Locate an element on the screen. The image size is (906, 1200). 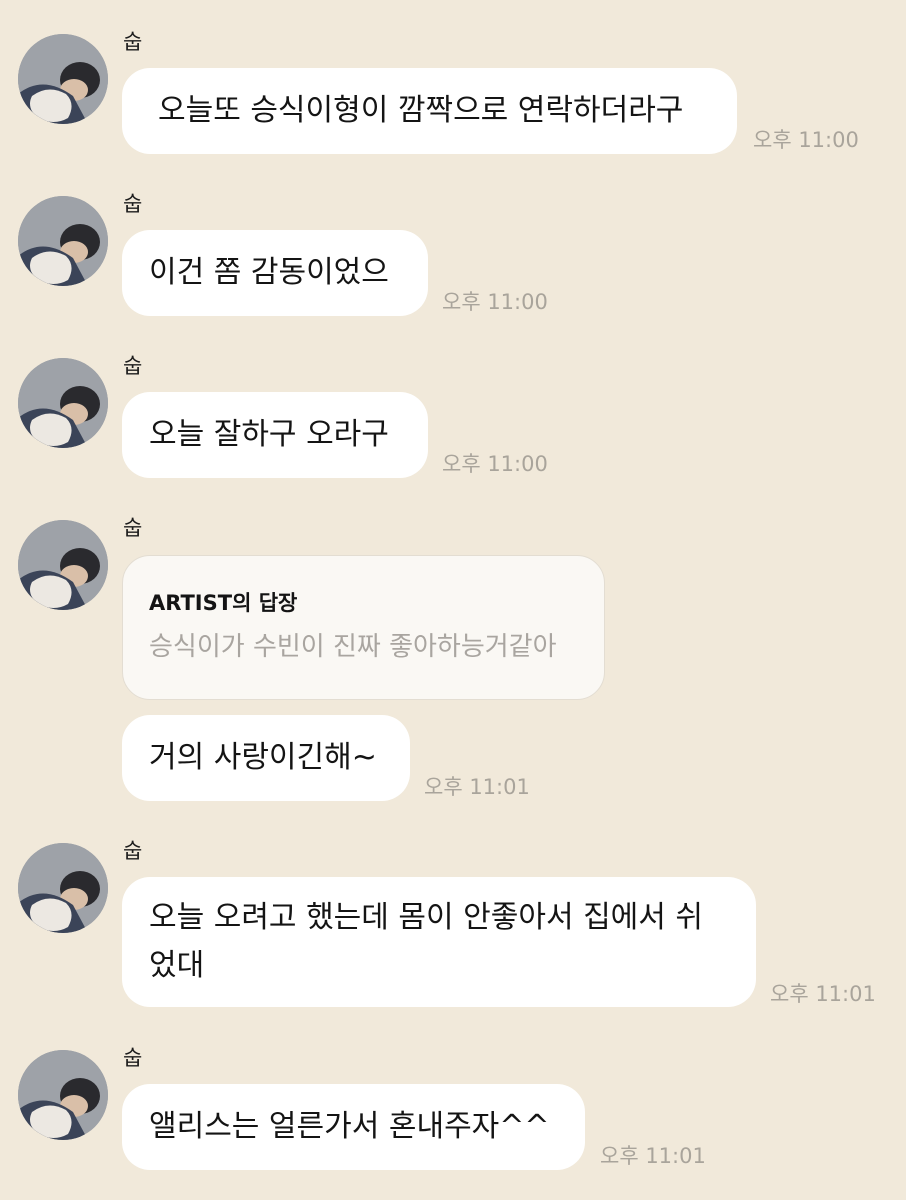
message-bubble: 오늘 잘하구 오라구 is located at coordinates (275, 435).